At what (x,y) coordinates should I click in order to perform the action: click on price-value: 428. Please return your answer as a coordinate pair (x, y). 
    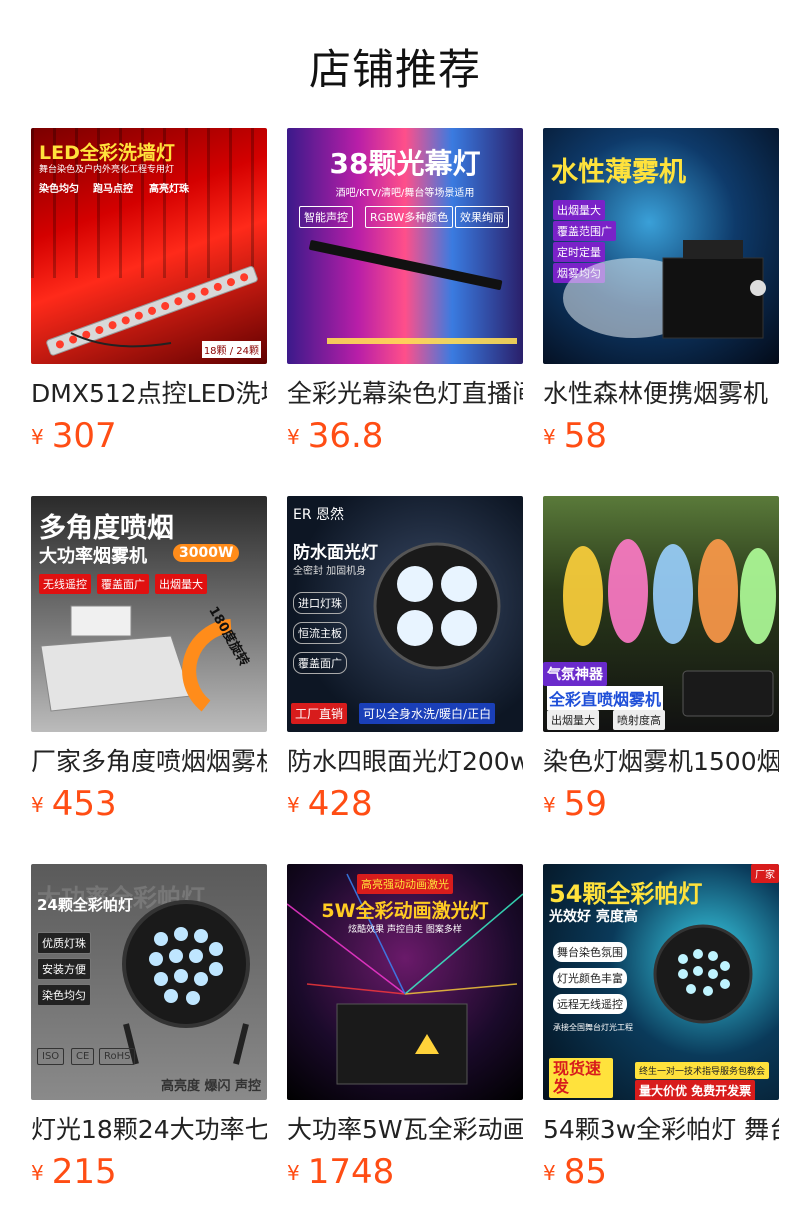
    Looking at the image, I should click on (340, 804).